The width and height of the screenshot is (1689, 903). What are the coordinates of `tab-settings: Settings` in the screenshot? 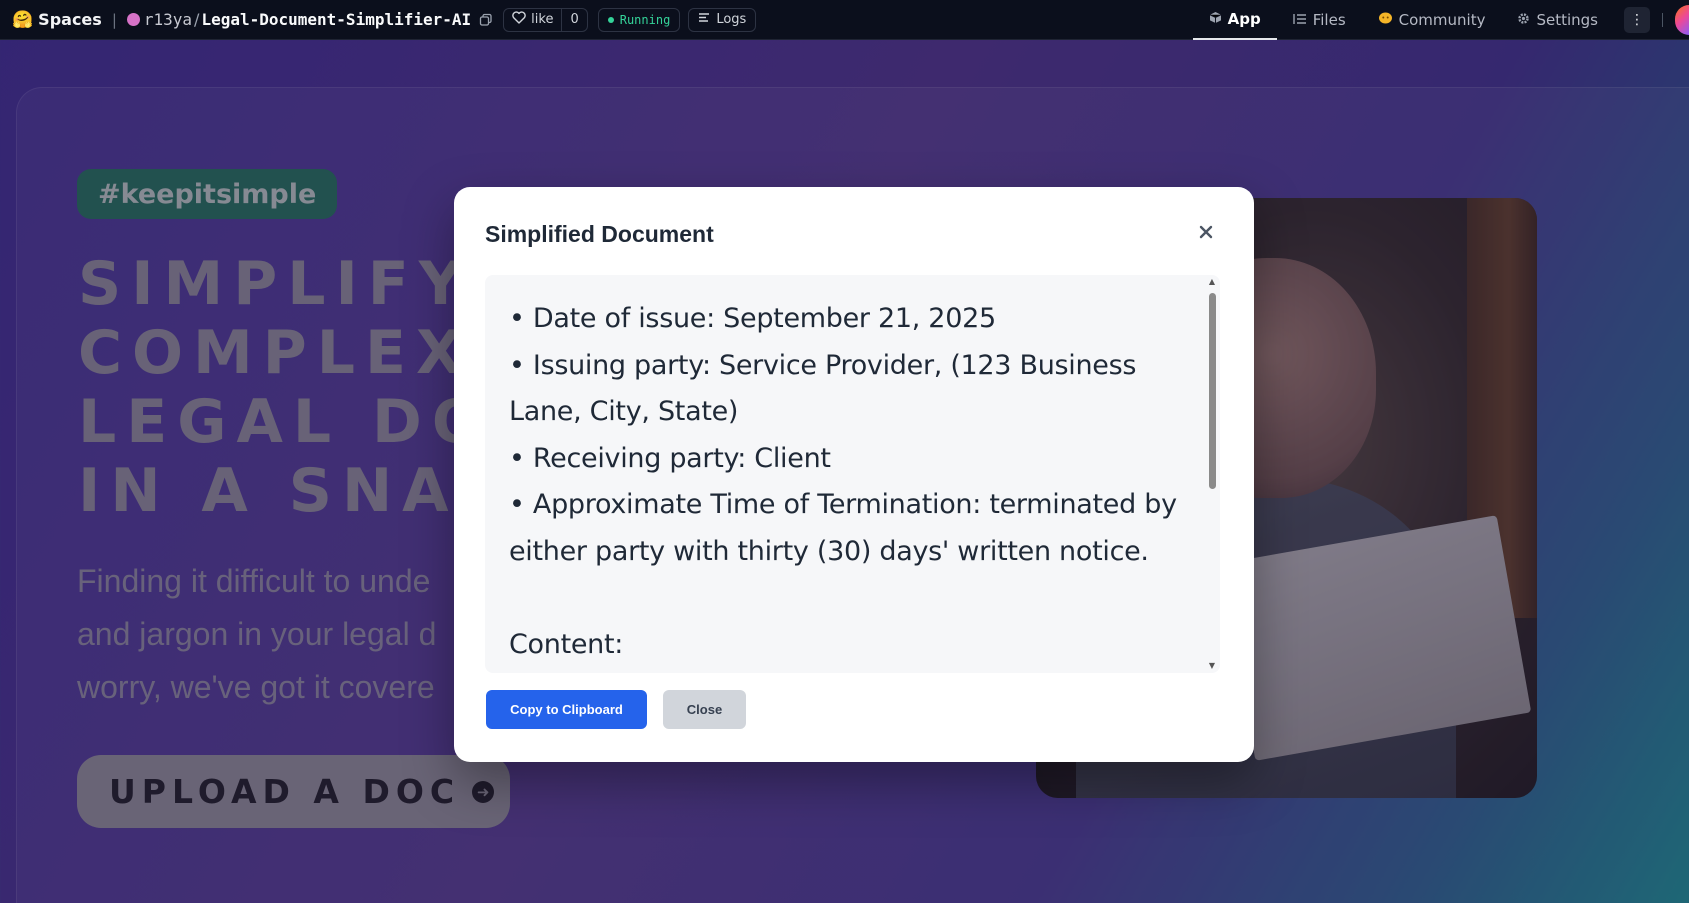 It's located at (1557, 20).